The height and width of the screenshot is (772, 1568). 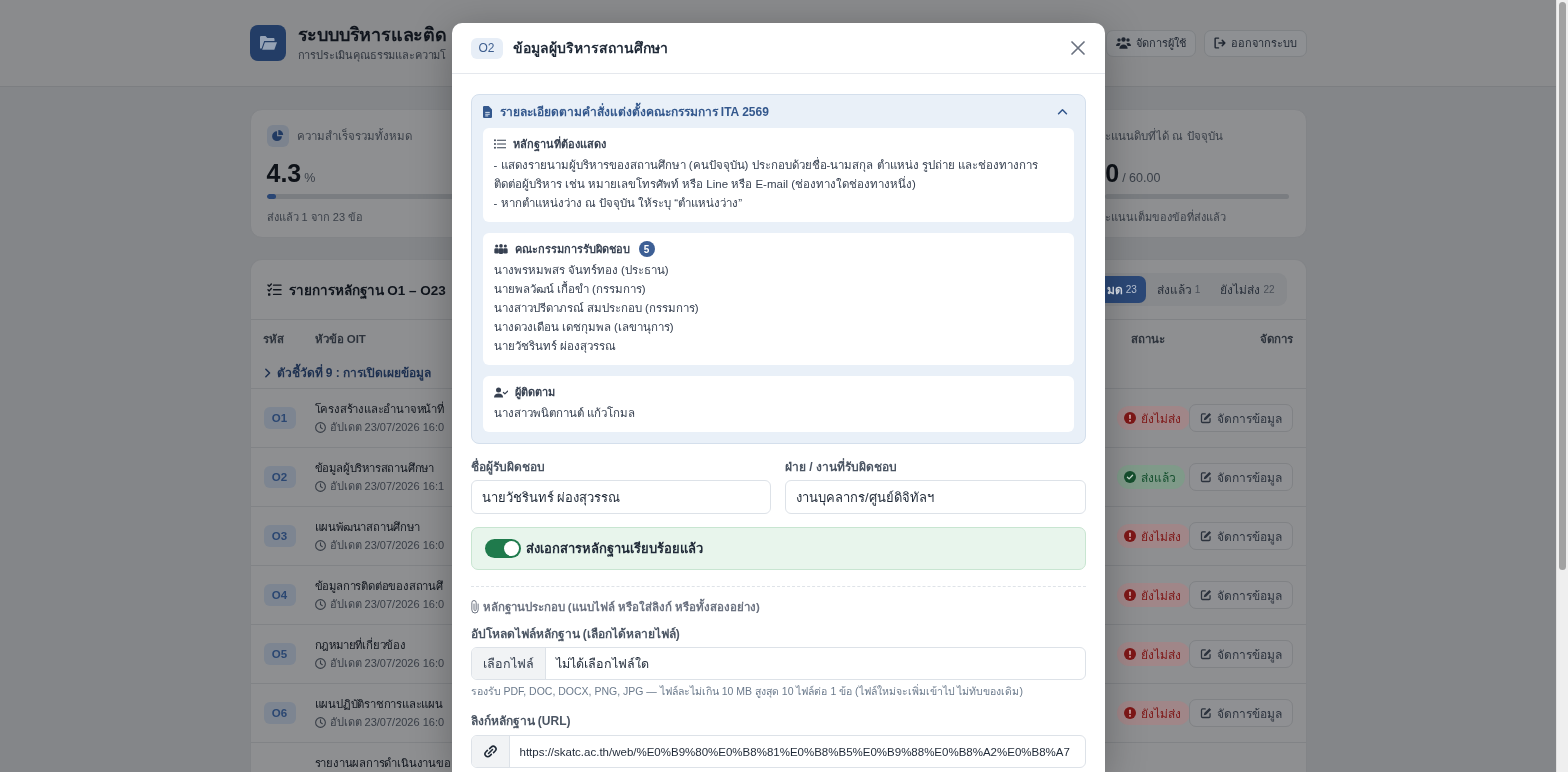 What do you see at coordinates (564, 413) in the screenshot?
I see `follower-name: นางสาวพนิตกานต์ แก้วโกมล` at bounding box center [564, 413].